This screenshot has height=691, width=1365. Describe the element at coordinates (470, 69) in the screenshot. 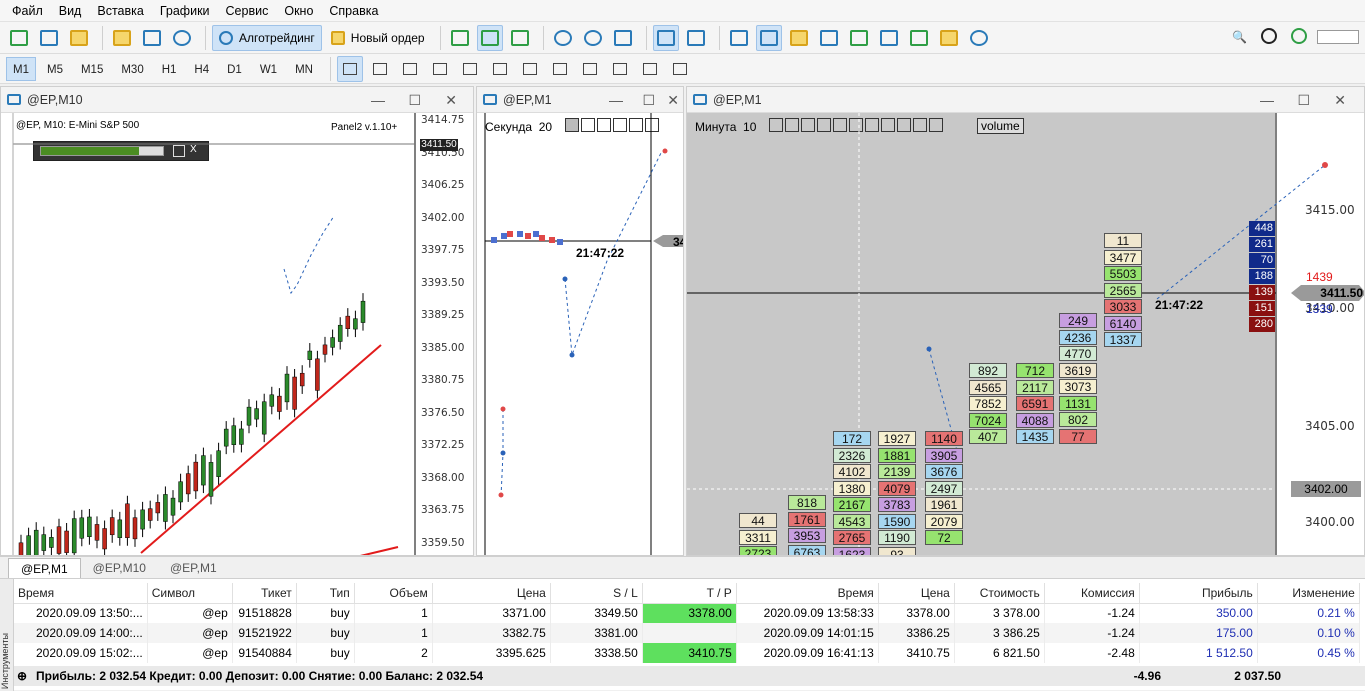

I see `trendline-icon` at that location.